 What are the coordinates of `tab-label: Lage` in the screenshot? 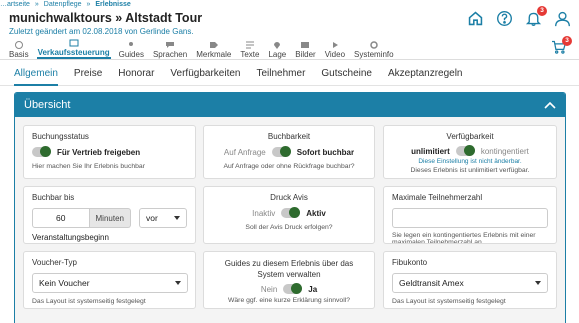 It's located at (277, 54).